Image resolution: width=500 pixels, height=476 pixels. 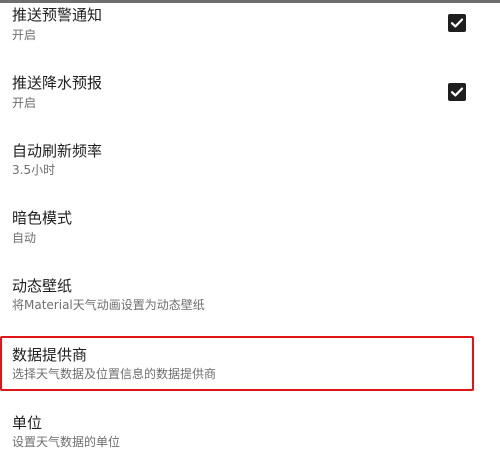 I want to click on pref-title: 自动刷新频率, so click(x=57, y=151).